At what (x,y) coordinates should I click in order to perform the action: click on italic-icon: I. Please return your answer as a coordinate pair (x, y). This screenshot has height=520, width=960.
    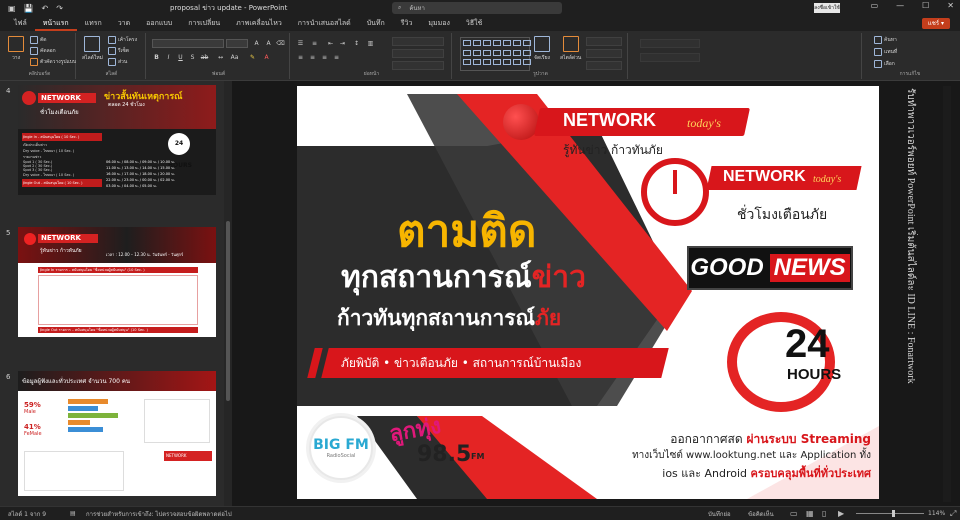
    Looking at the image, I should click on (168, 57).